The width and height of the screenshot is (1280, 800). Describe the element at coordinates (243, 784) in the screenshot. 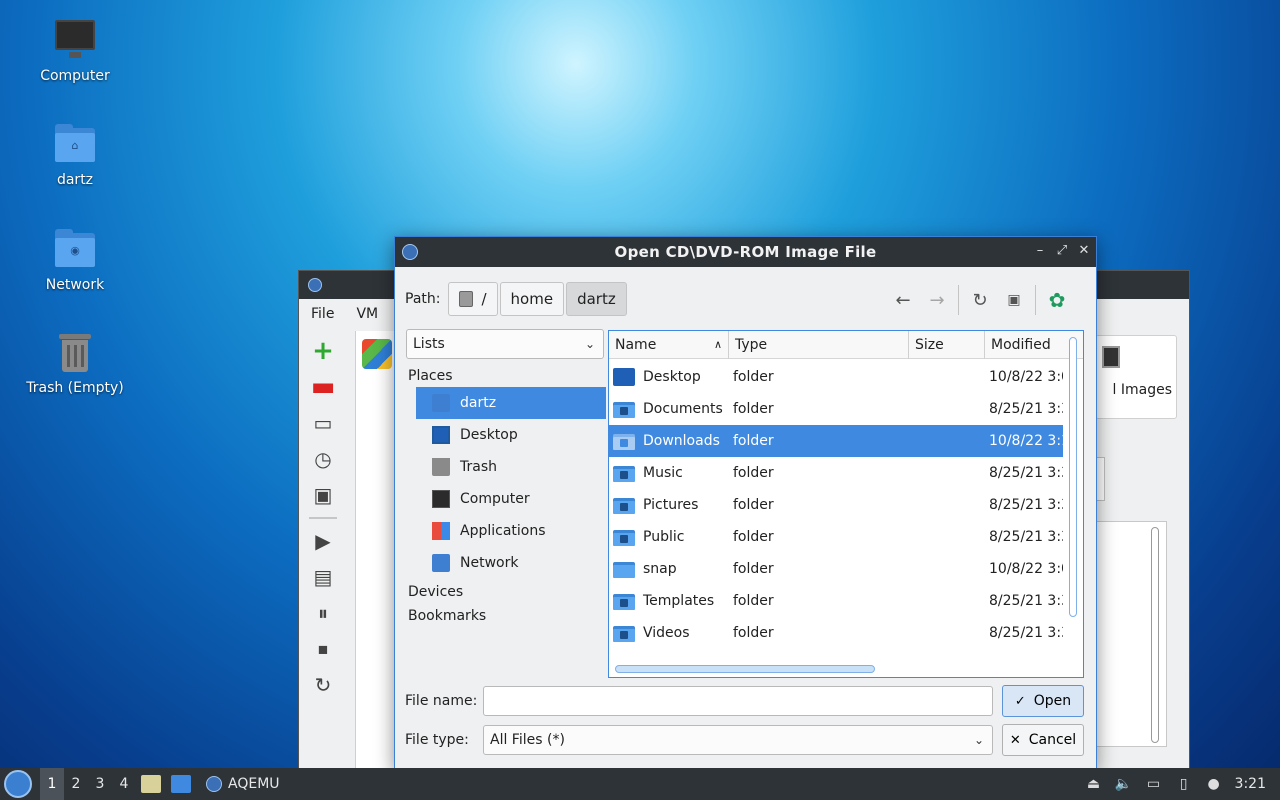

I see `taskbar-task-aqemu: AQEMU` at that location.